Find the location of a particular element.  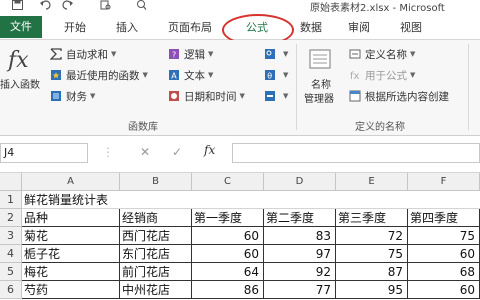

financial-button: 财务 ▼ is located at coordinates (72, 96).